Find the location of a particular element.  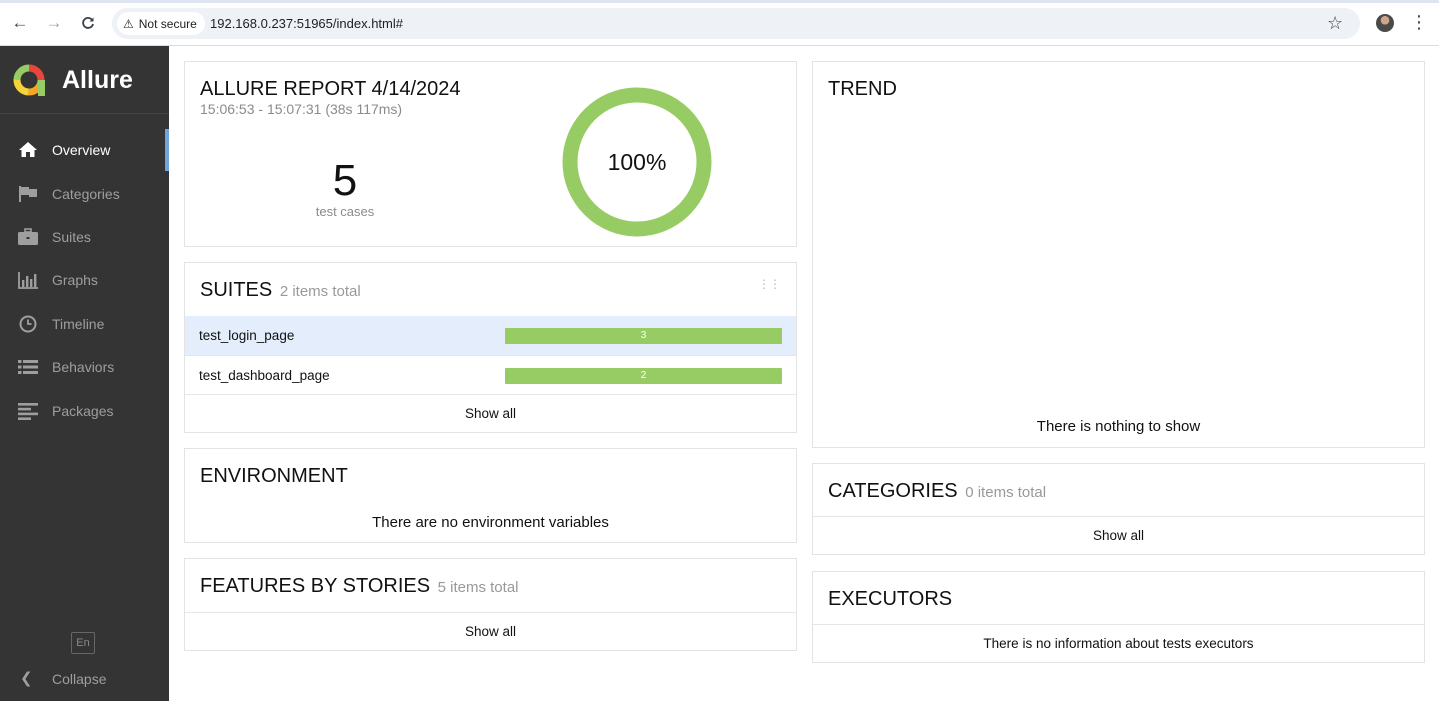

collapse-button: ❮ Collapse is located at coordinates (84, 677).